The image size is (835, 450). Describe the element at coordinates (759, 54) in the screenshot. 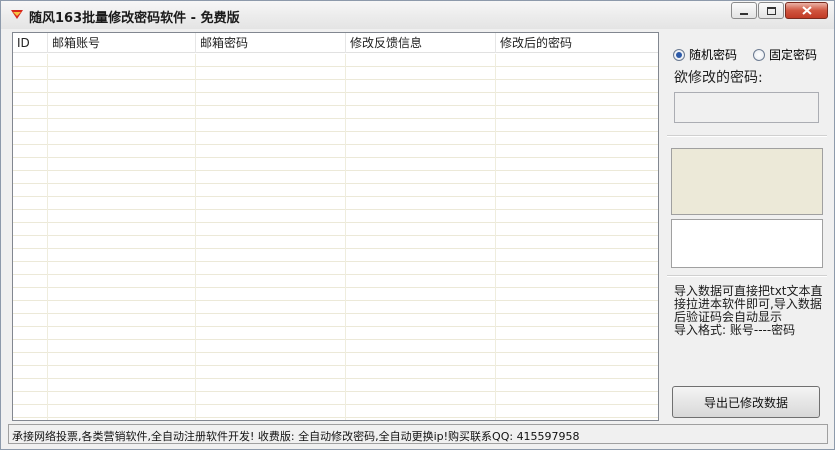

I see `fixed-password-radio` at that location.